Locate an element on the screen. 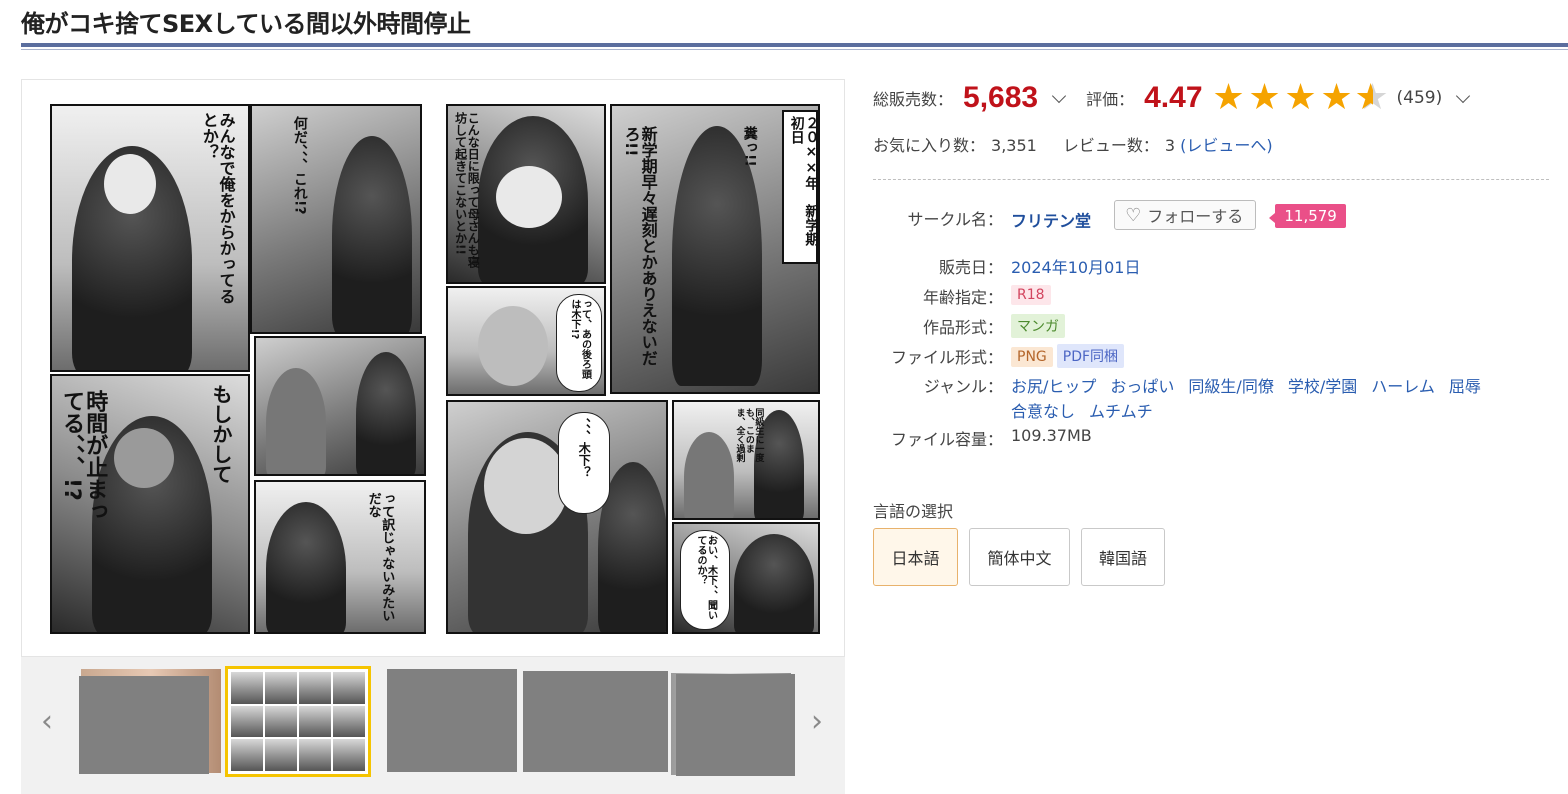 The width and height of the screenshot is (1568, 794). manga-text: もしかして is located at coordinates (221, 434).